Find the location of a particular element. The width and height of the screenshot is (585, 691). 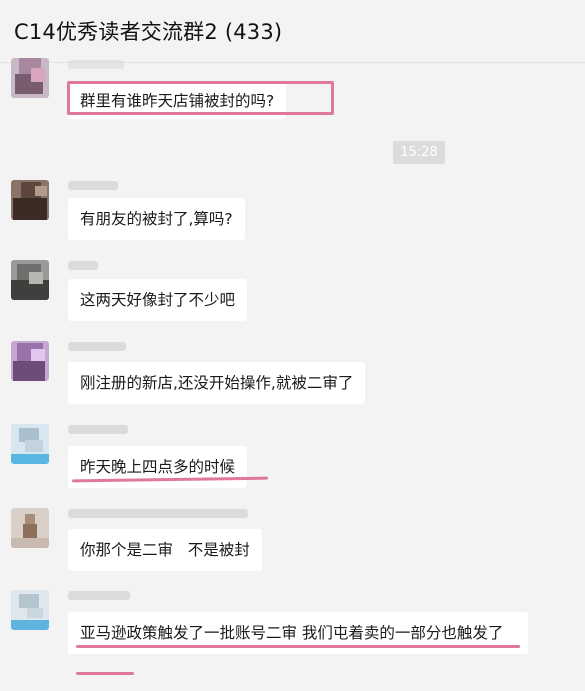

chat-header: C14优秀读者交流群2 (433) is located at coordinates (292, 31).